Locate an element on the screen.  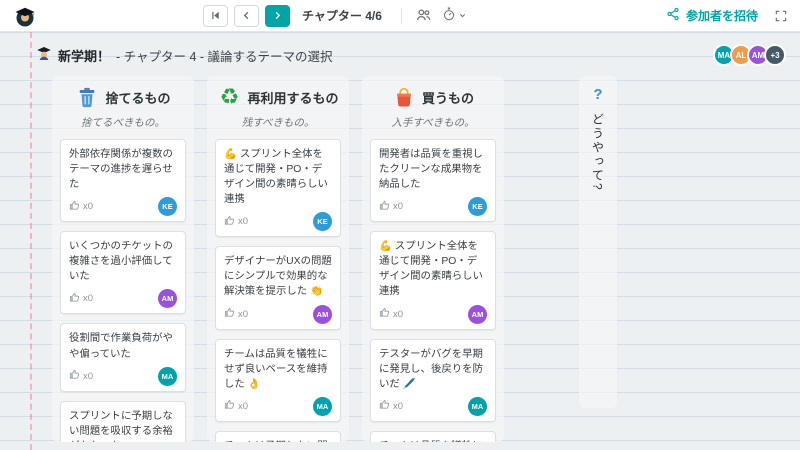
retro-card: 役割間で作業負荷がやや偏っていた x0 MA is located at coordinates (123, 357).